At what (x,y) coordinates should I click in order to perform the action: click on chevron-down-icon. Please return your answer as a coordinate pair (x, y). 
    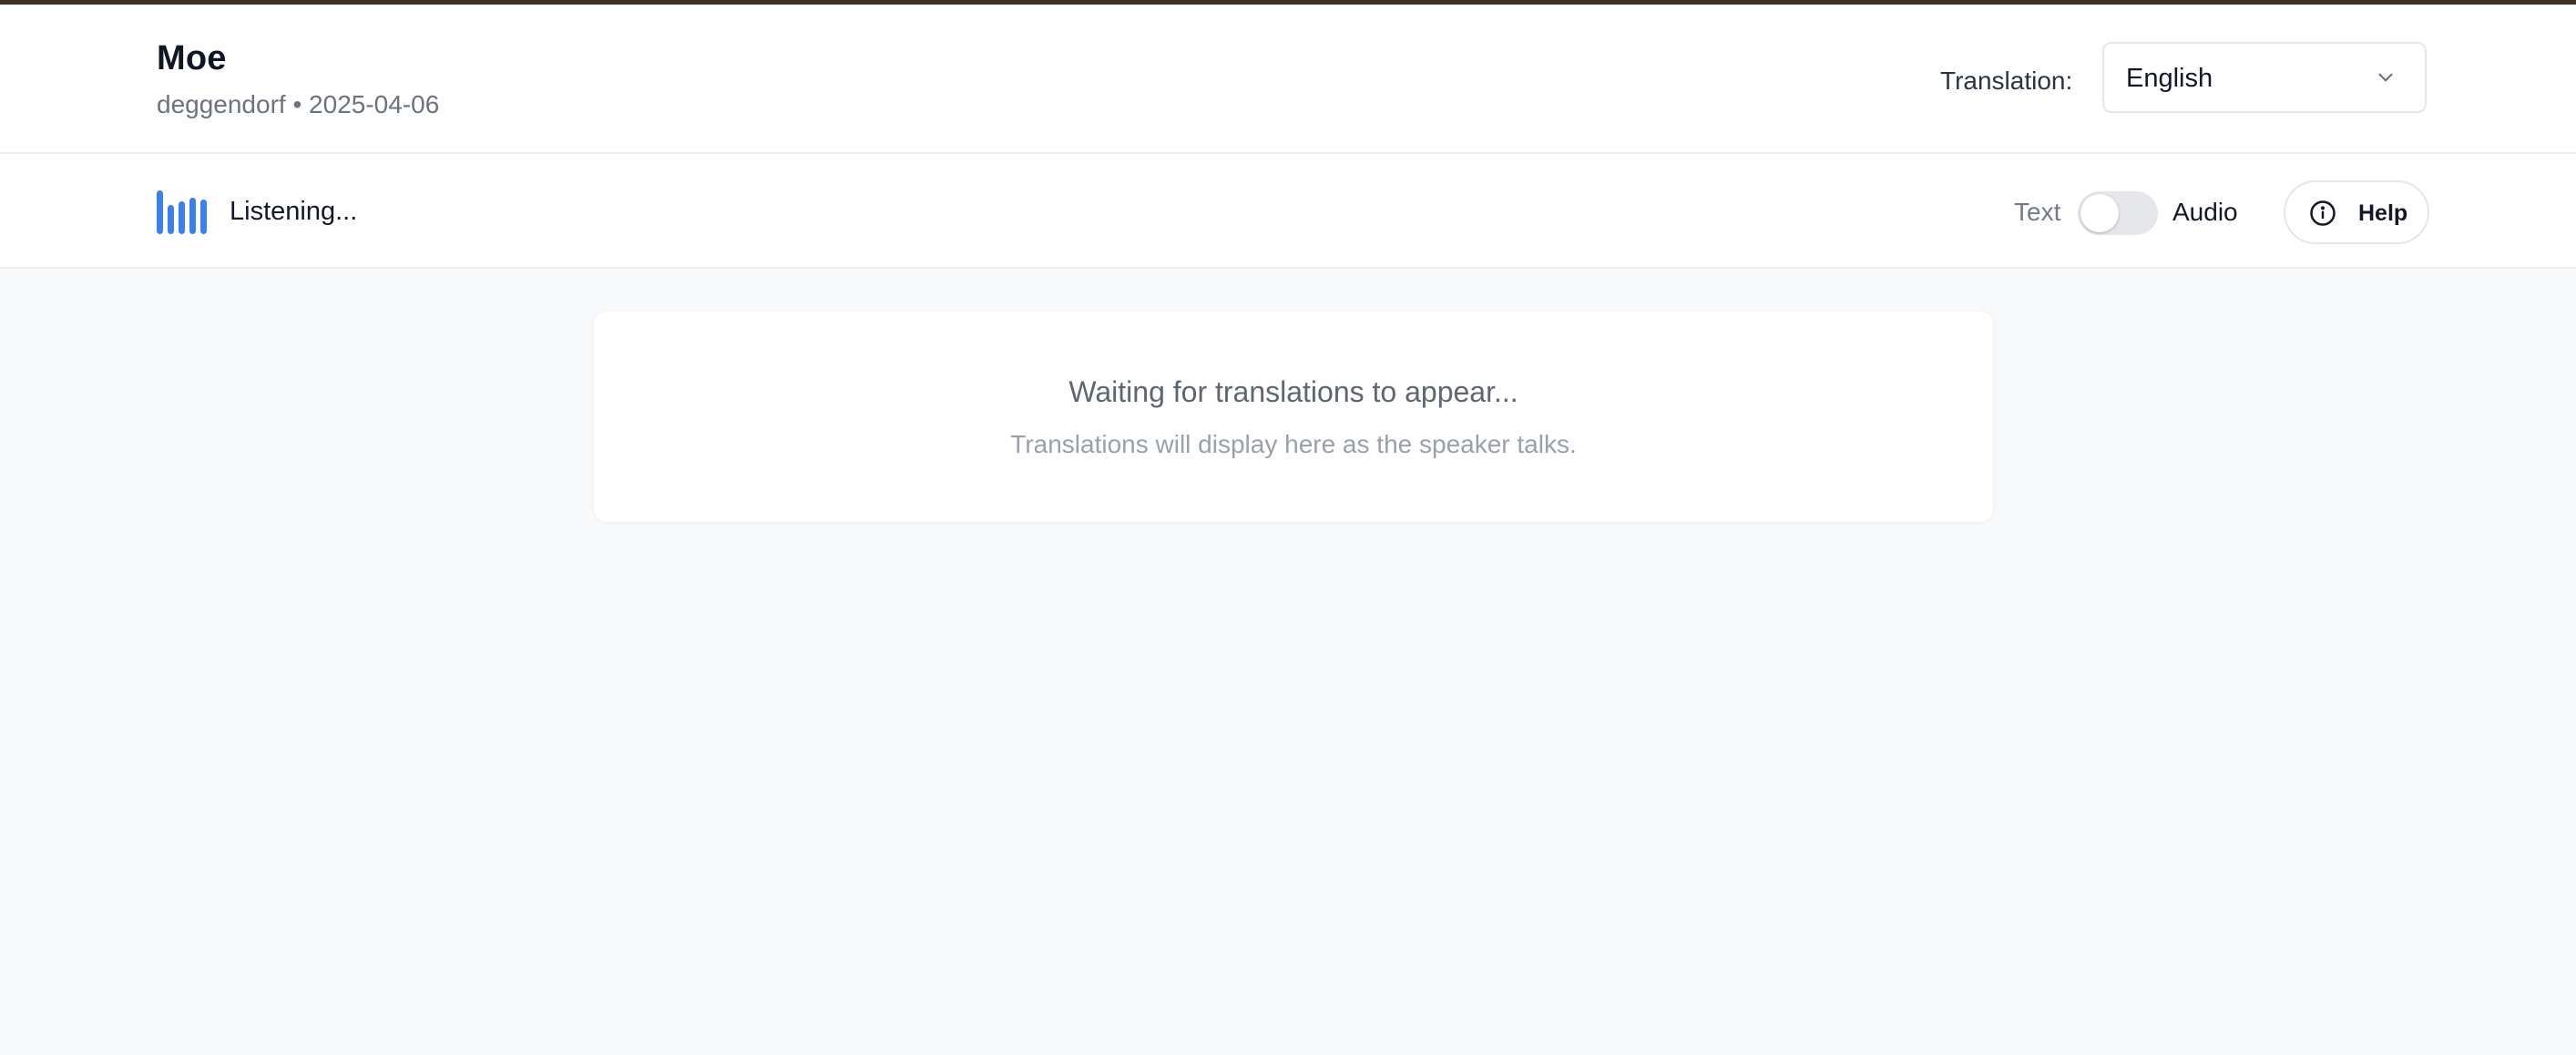
    Looking at the image, I should click on (2385, 77).